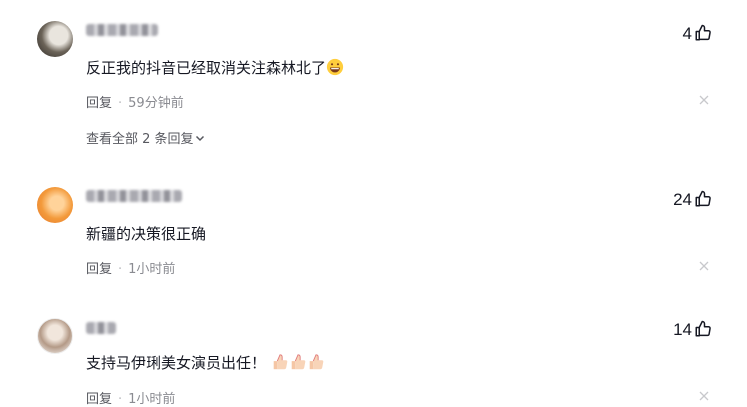 This screenshot has width=747, height=407. Describe the element at coordinates (55, 336) in the screenshot. I see `avatar` at that location.